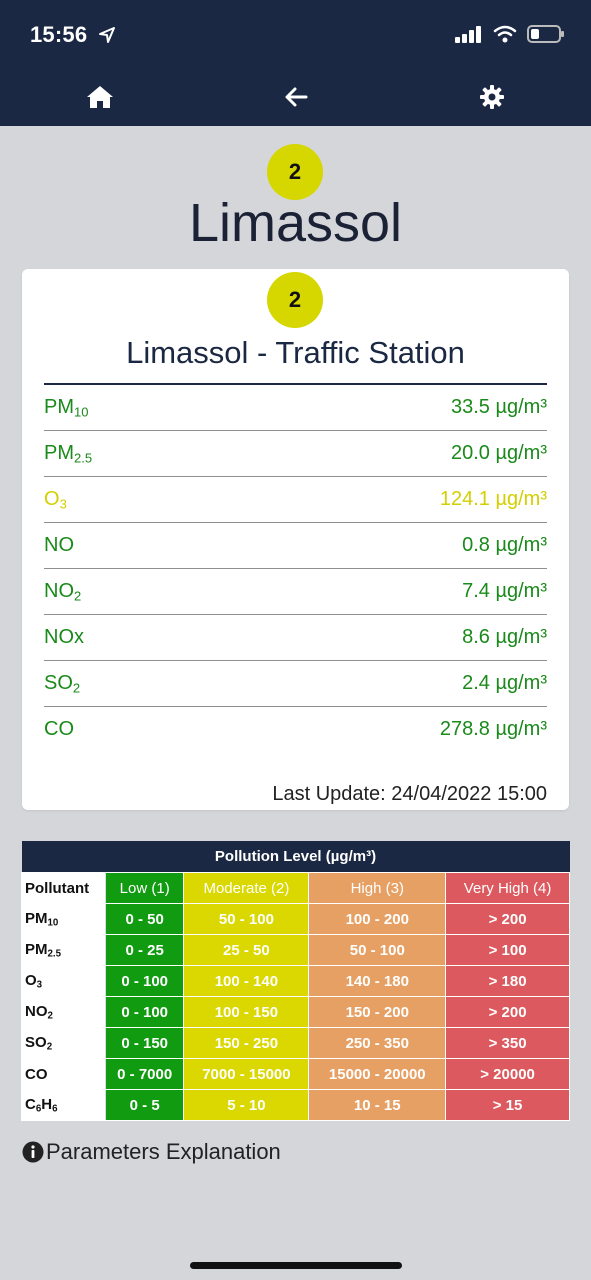 Image resolution: width=591 pixels, height=1280 pixels. What do you see at coordinates (377, 981) in the screenshot?
I see `table-range-cell: 140 - 180` at bounding box center [377, 981].